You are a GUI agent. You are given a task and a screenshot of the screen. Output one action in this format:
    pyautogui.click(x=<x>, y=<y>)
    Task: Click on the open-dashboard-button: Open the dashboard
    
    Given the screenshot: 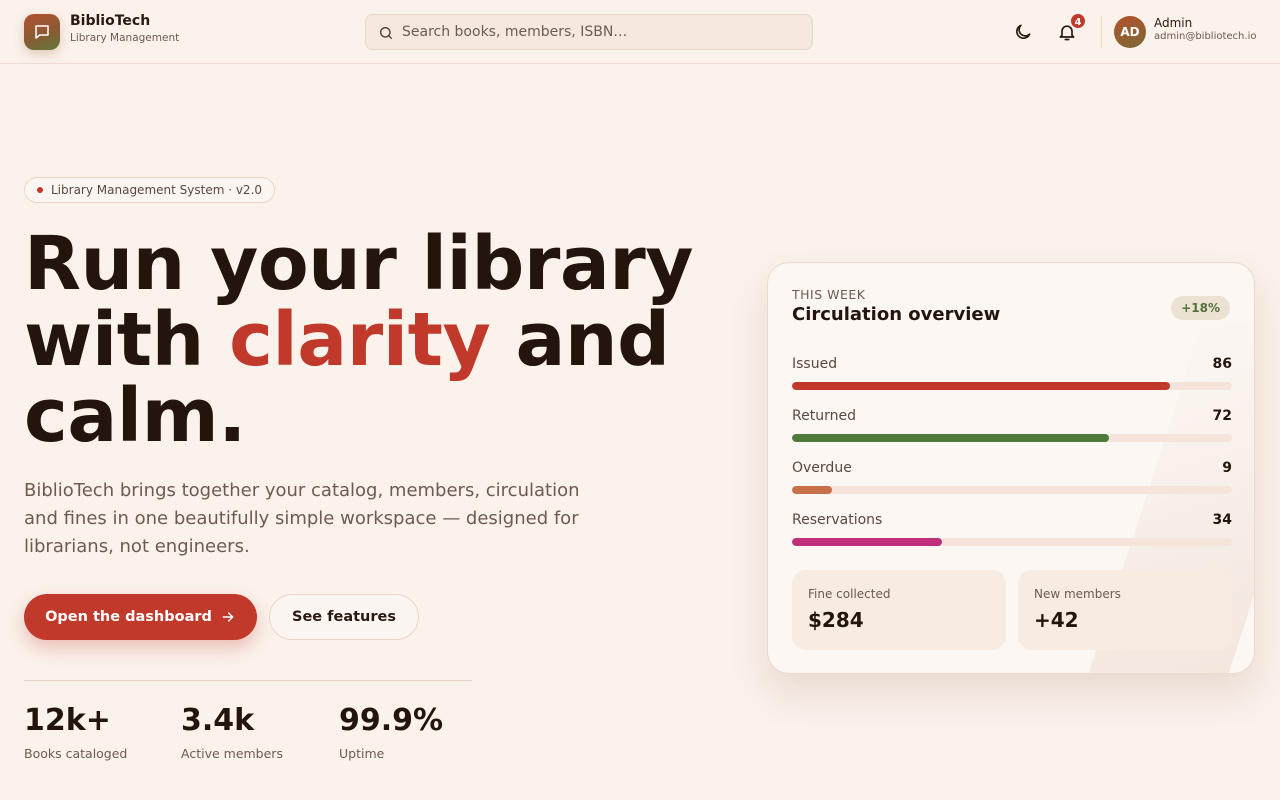 What is the action you would take?
    pyautogui.click(x=140, y=617)
    